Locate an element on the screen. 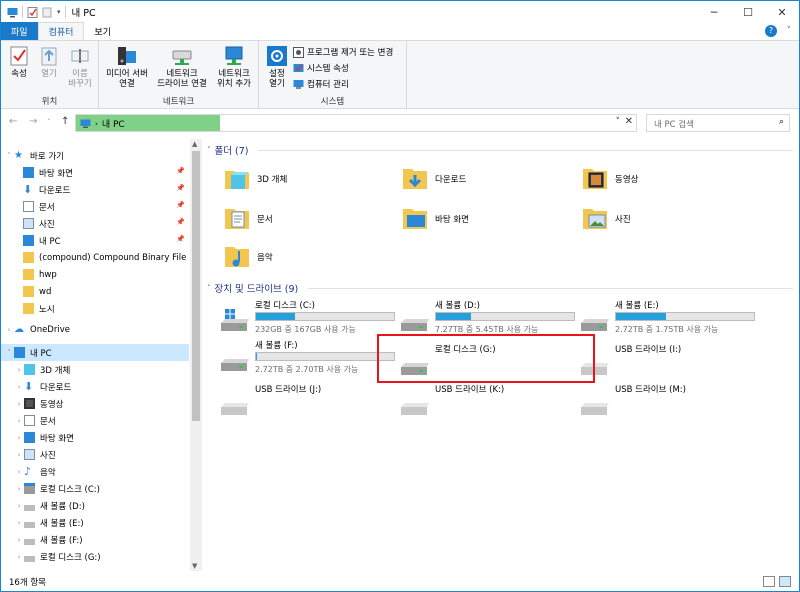 The width and height of the screenshot is (800, 592). folder-downloads: 다운로드 is located at coordinates (433, 179).